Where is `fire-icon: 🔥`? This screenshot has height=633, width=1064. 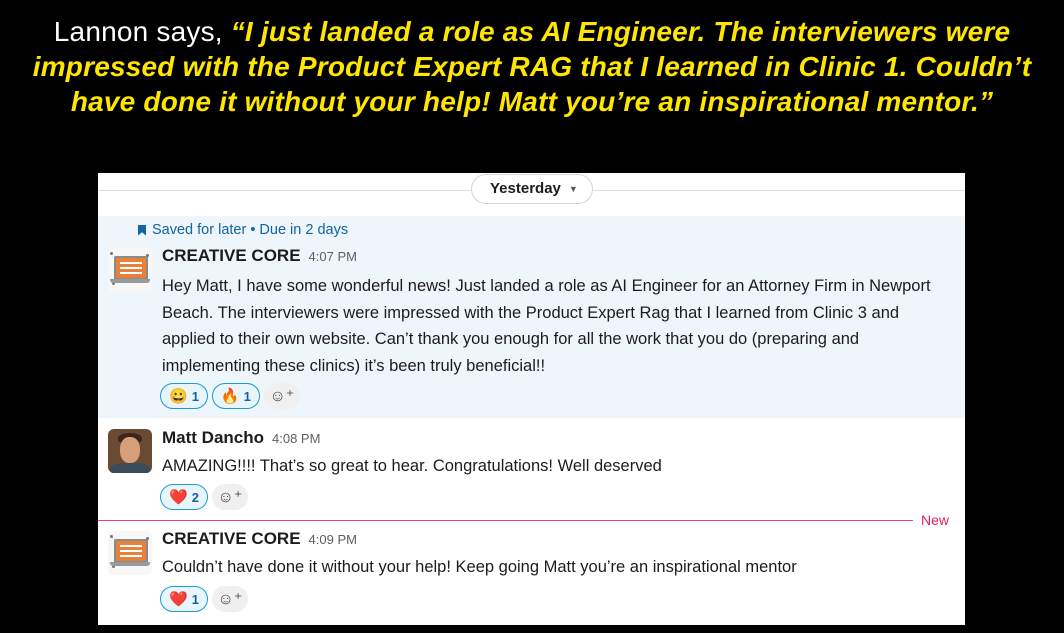
fire-icon: 🔥 is located at coordinates (230, 396).